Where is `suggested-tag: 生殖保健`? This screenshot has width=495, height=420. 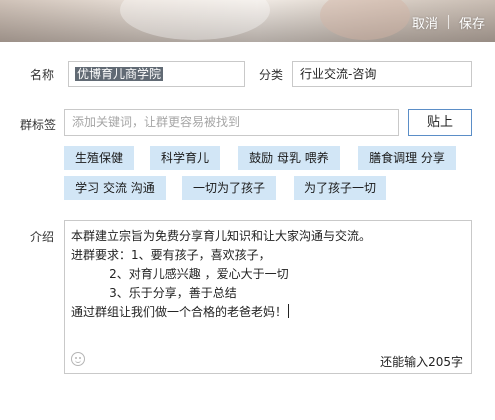 suggested-tag: 生殖保健 is located at coordinates (99, 158).